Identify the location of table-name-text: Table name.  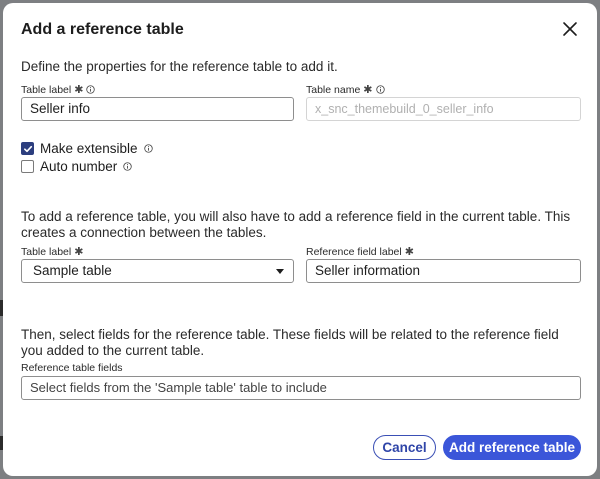
(333, 89).